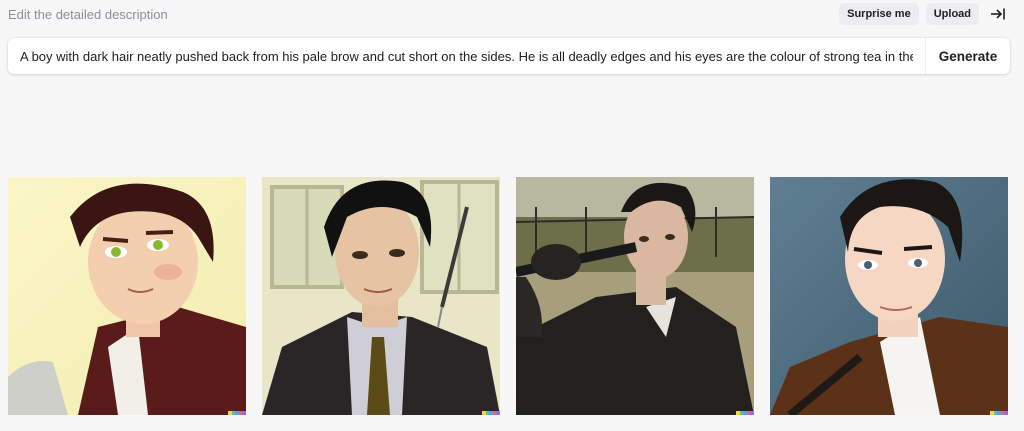  Describe the element at coordinates (879, 14) in the screenshot. I see `surprise-me-button: Surprise me` at that location.